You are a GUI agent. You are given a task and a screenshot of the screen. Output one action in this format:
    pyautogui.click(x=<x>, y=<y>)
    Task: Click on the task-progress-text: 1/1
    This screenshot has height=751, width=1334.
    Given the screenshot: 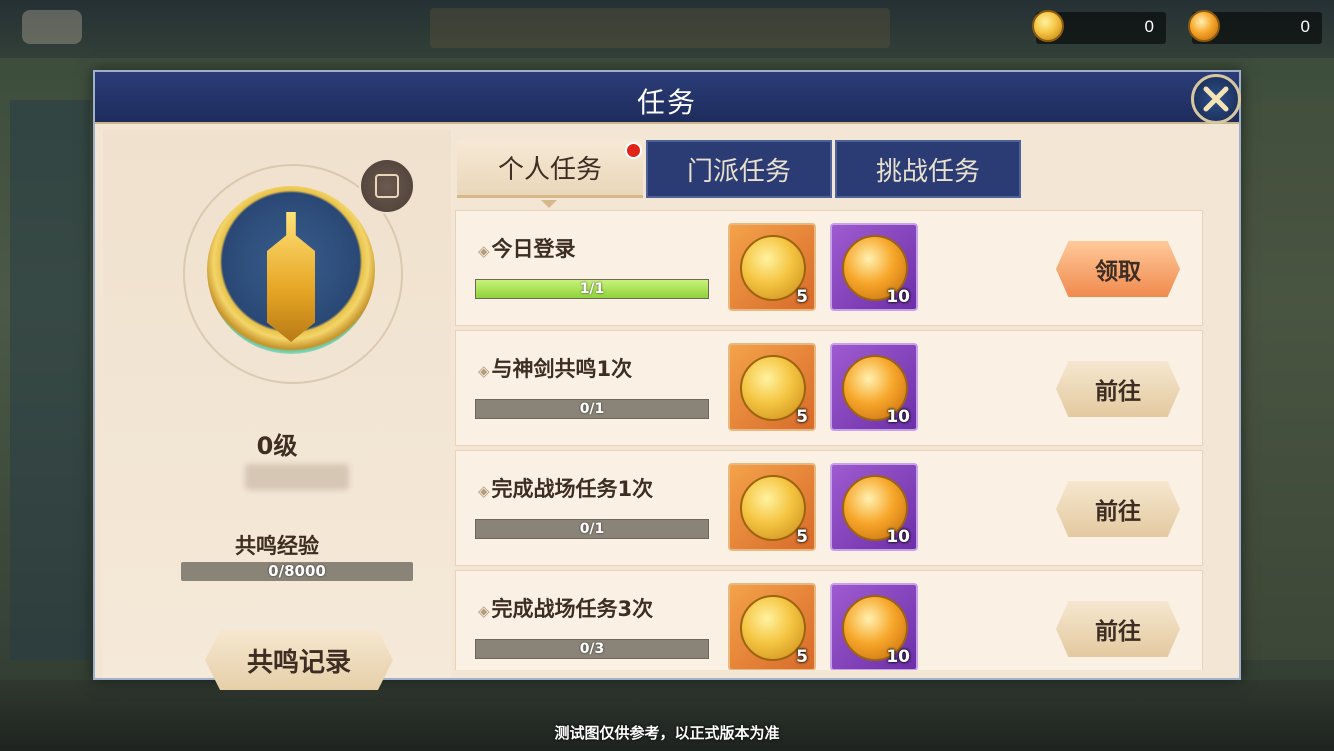 What is the action you would take?
    pyautogui.click(x=592, y=289)
    